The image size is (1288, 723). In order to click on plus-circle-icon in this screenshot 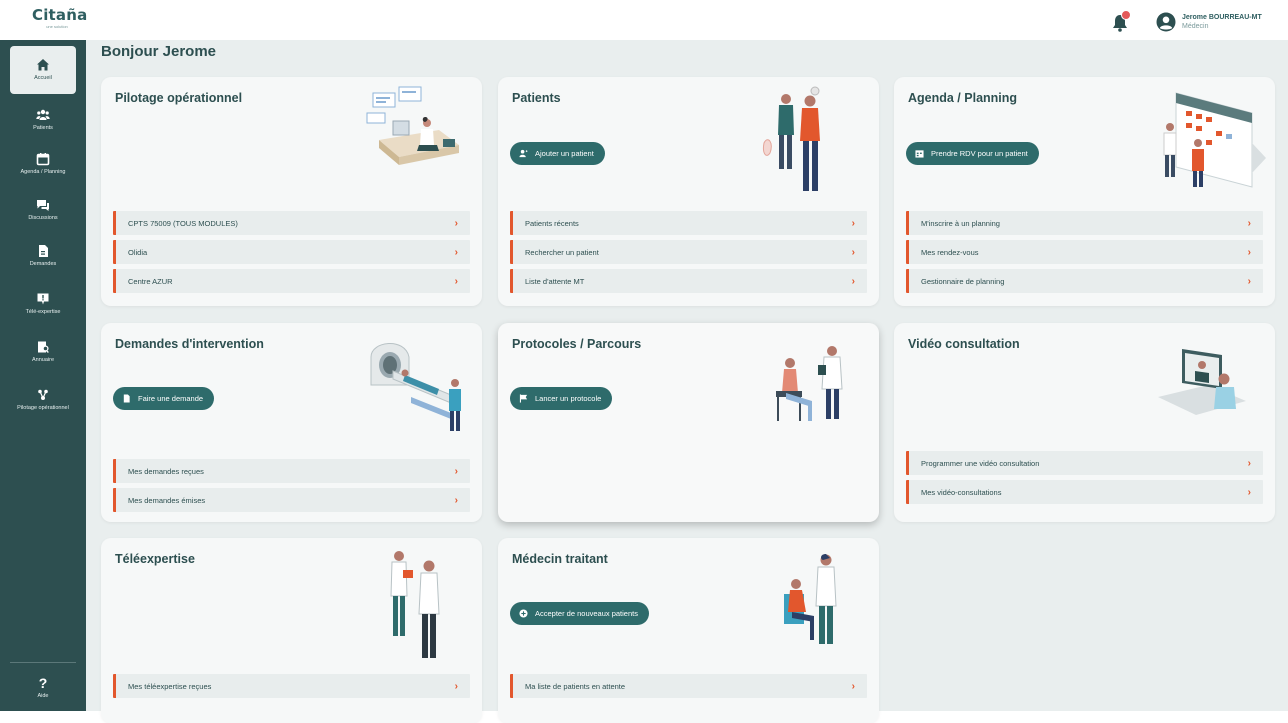, I will do `click(523, 613)`.